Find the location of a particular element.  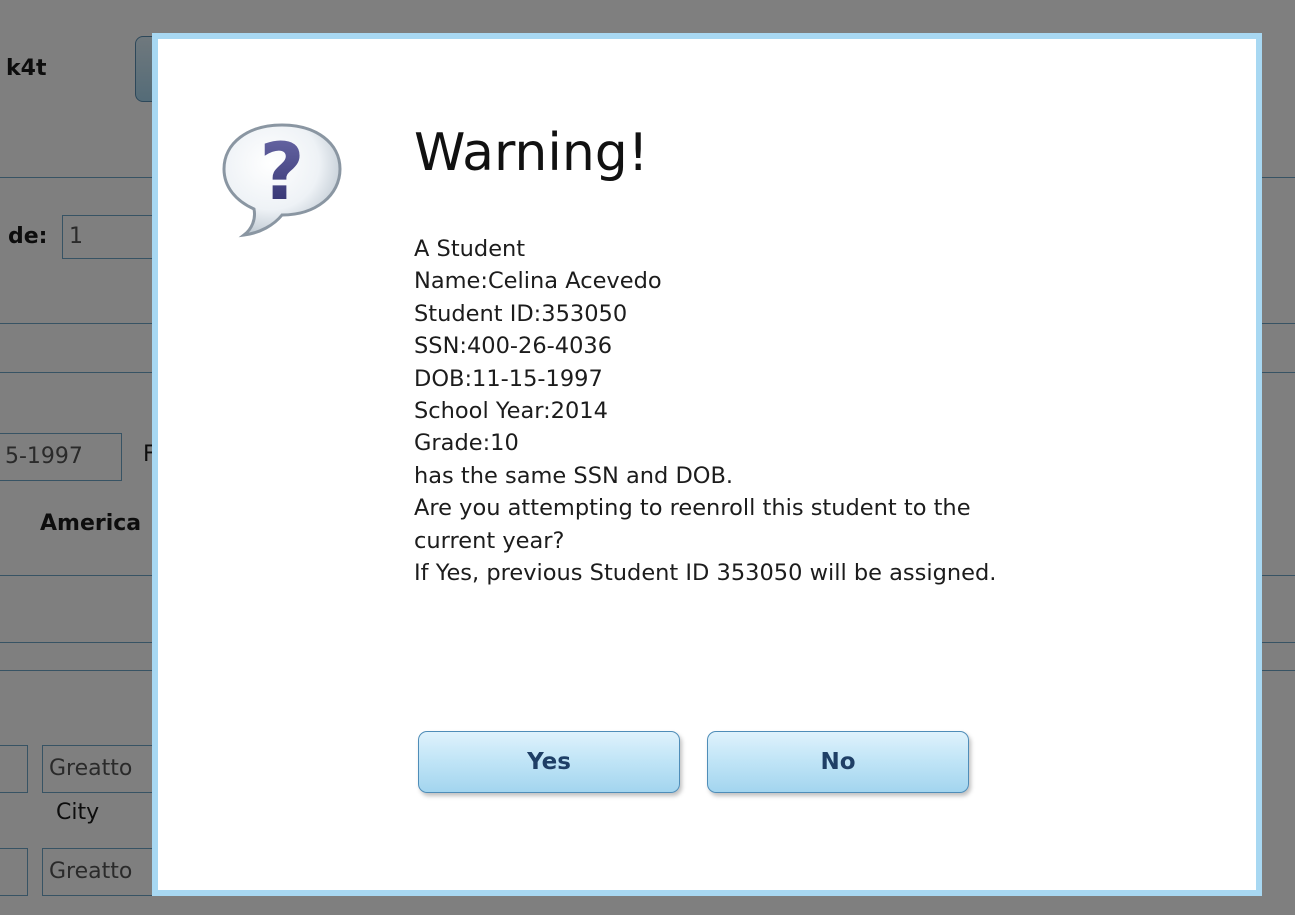

message-line: Grade:10 is located at coordinates (466, 443).